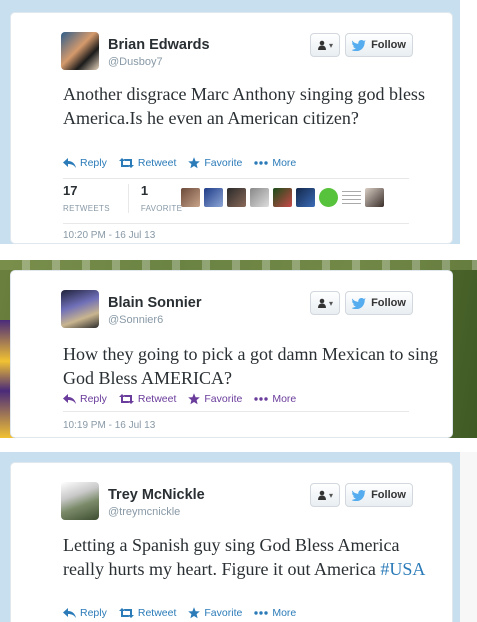 The image size is (477, 622). I want to click on user-name: Trey McNickle, so click(156, 495).